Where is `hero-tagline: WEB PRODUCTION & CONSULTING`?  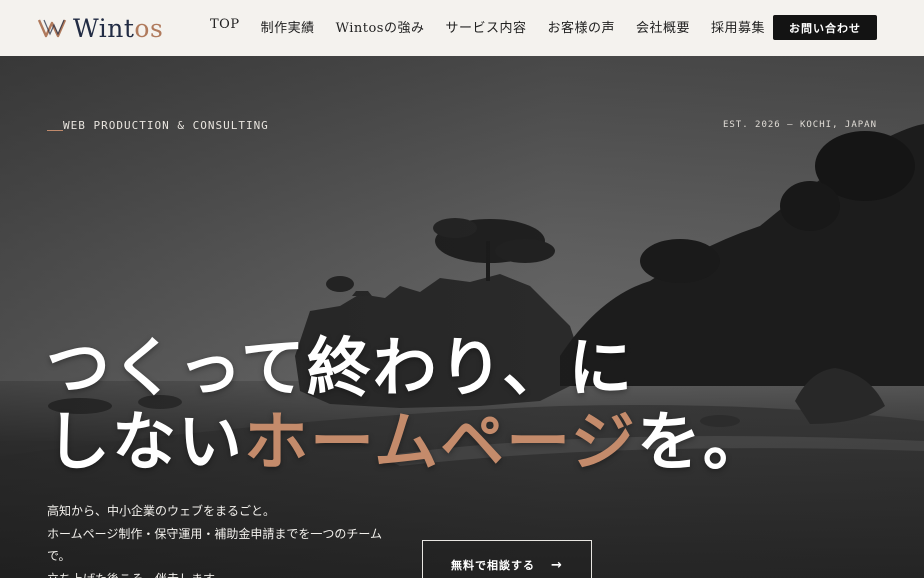
hero-tagline: WEB PRODUCTION & CONSULTING is located at coordinates (158, 125).